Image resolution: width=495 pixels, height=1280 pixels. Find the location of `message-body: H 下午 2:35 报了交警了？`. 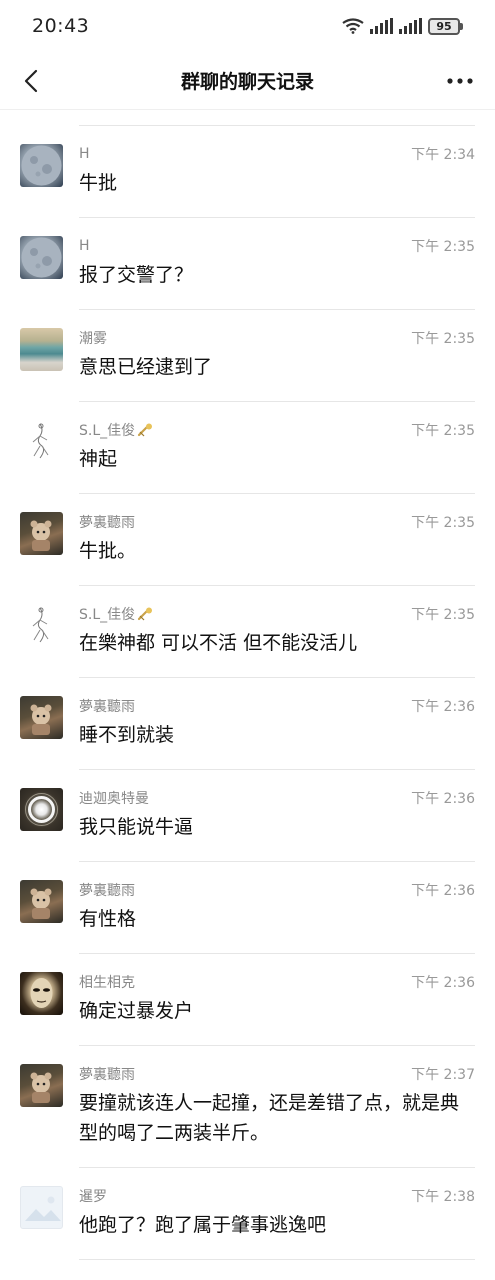

message-body: H 下午 2:35 报了交警了？ is located at coordinates (277, 273).